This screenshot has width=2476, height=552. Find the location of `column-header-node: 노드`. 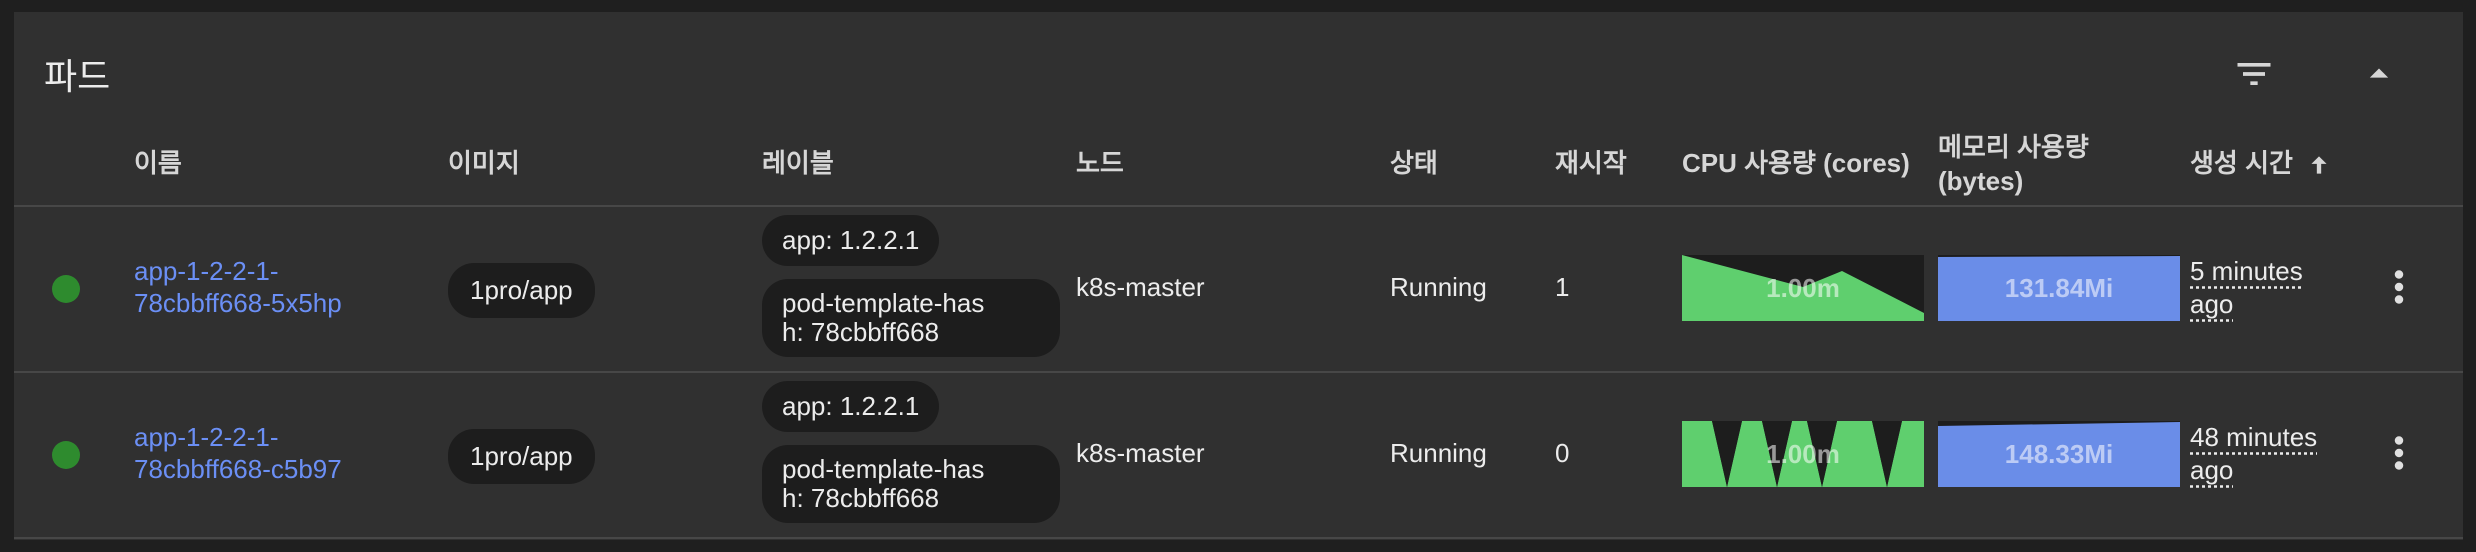

column-header-node: 노드 is located at coordinates (1100, 163).